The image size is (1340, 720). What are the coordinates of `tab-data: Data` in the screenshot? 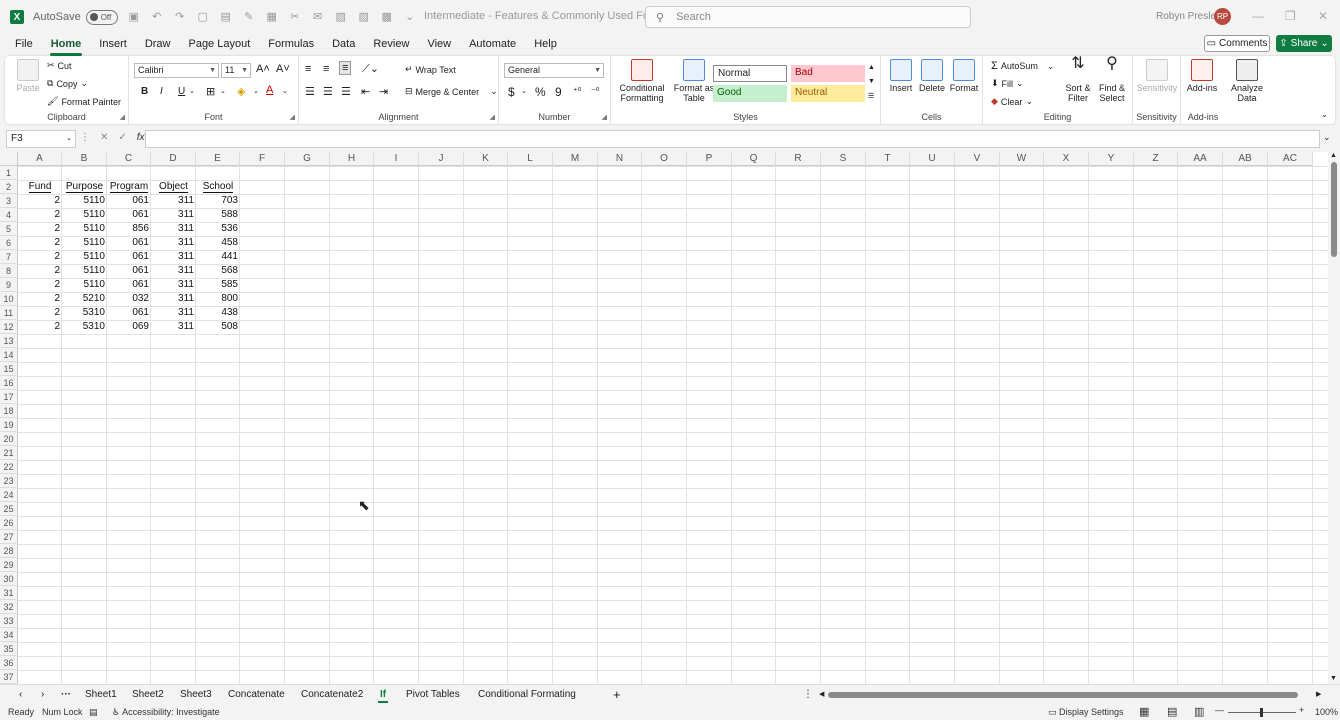 It's located at (343, 45).